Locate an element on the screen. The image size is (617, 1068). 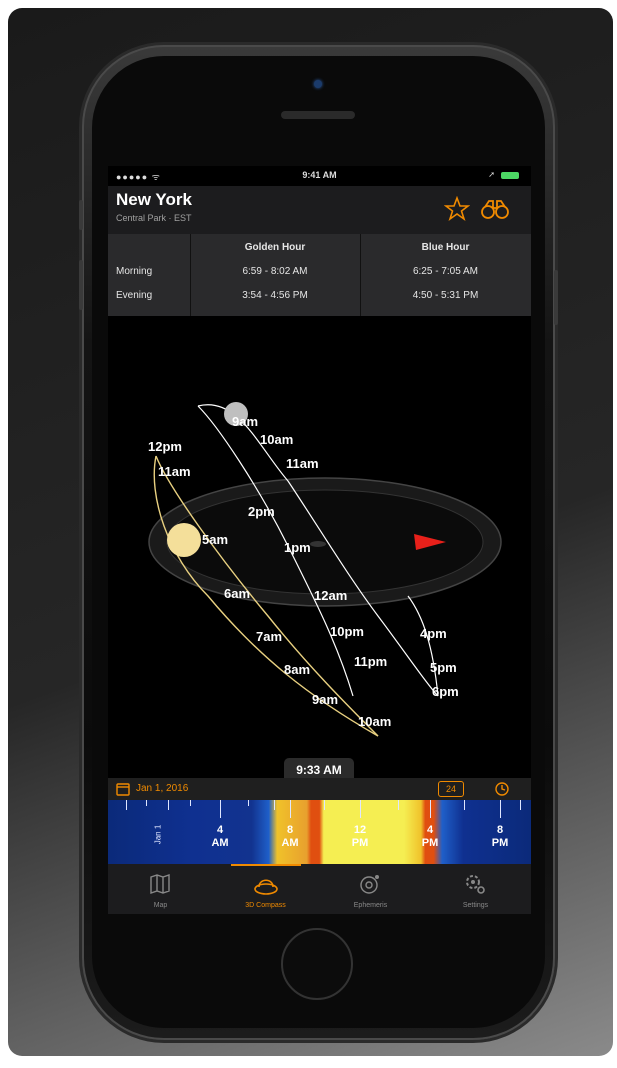
tab-map: Map is located at coordinates (160, 889).